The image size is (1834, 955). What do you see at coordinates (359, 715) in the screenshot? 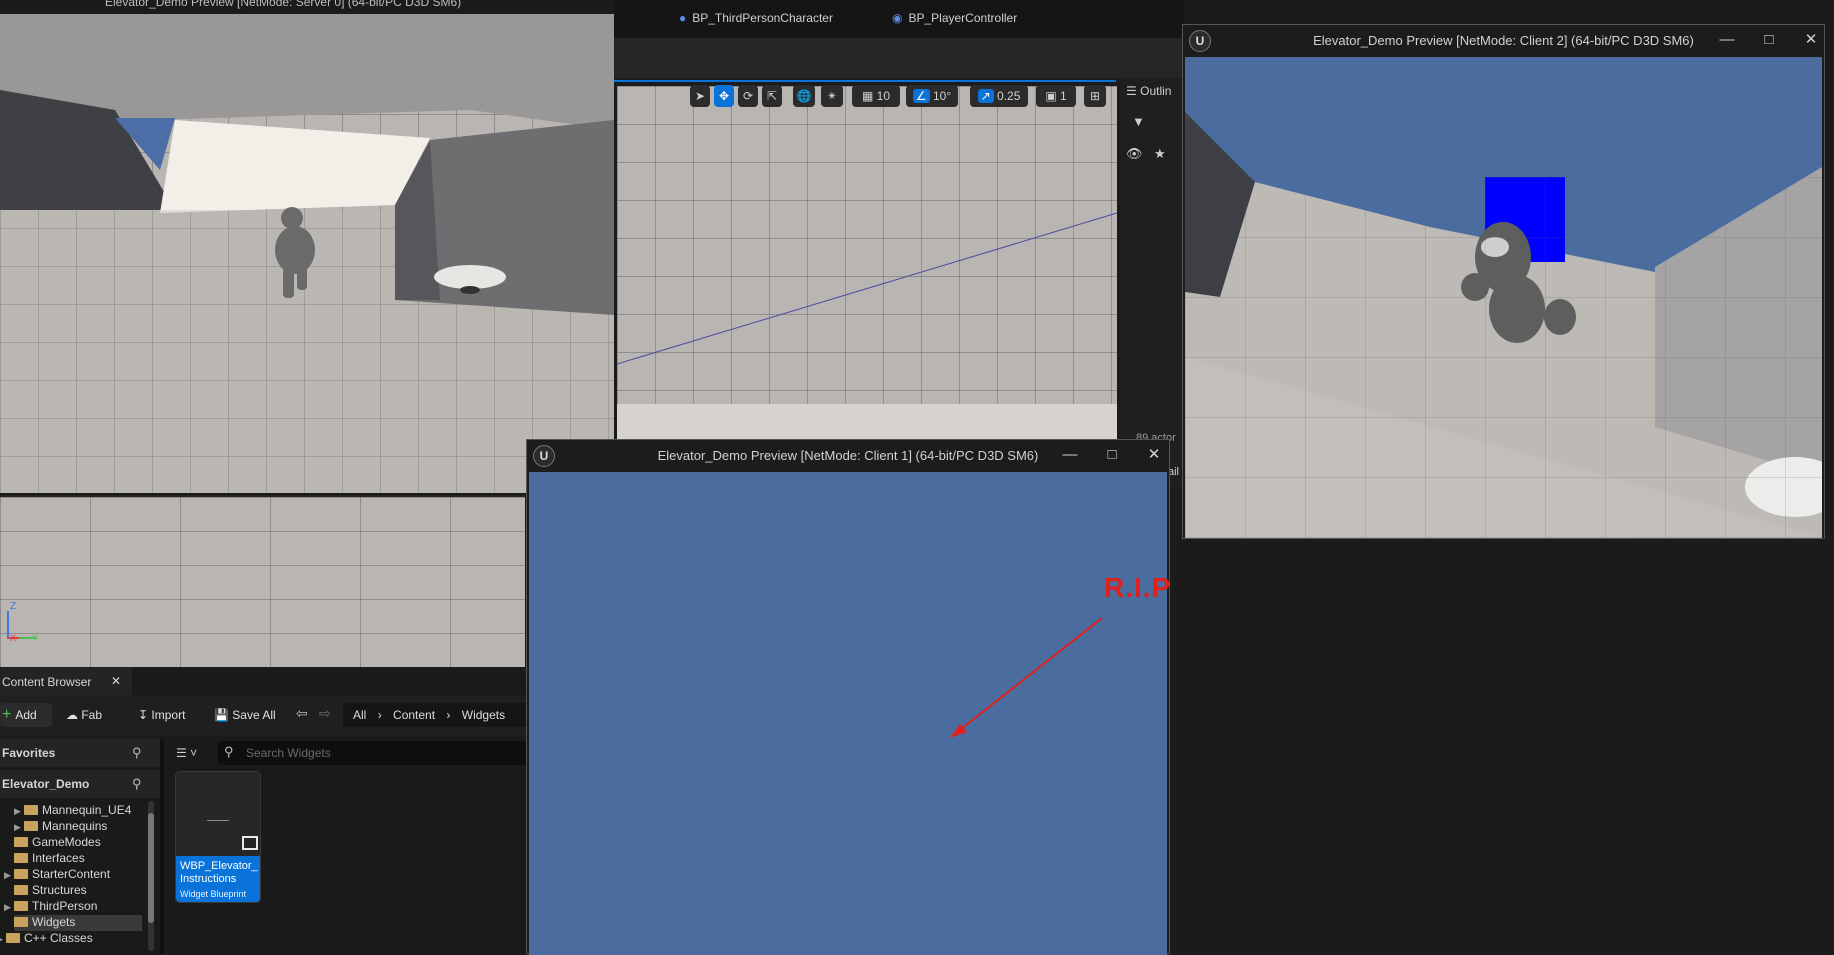
I see `breadcrumb-all: All` at bounding box center [359, 715].